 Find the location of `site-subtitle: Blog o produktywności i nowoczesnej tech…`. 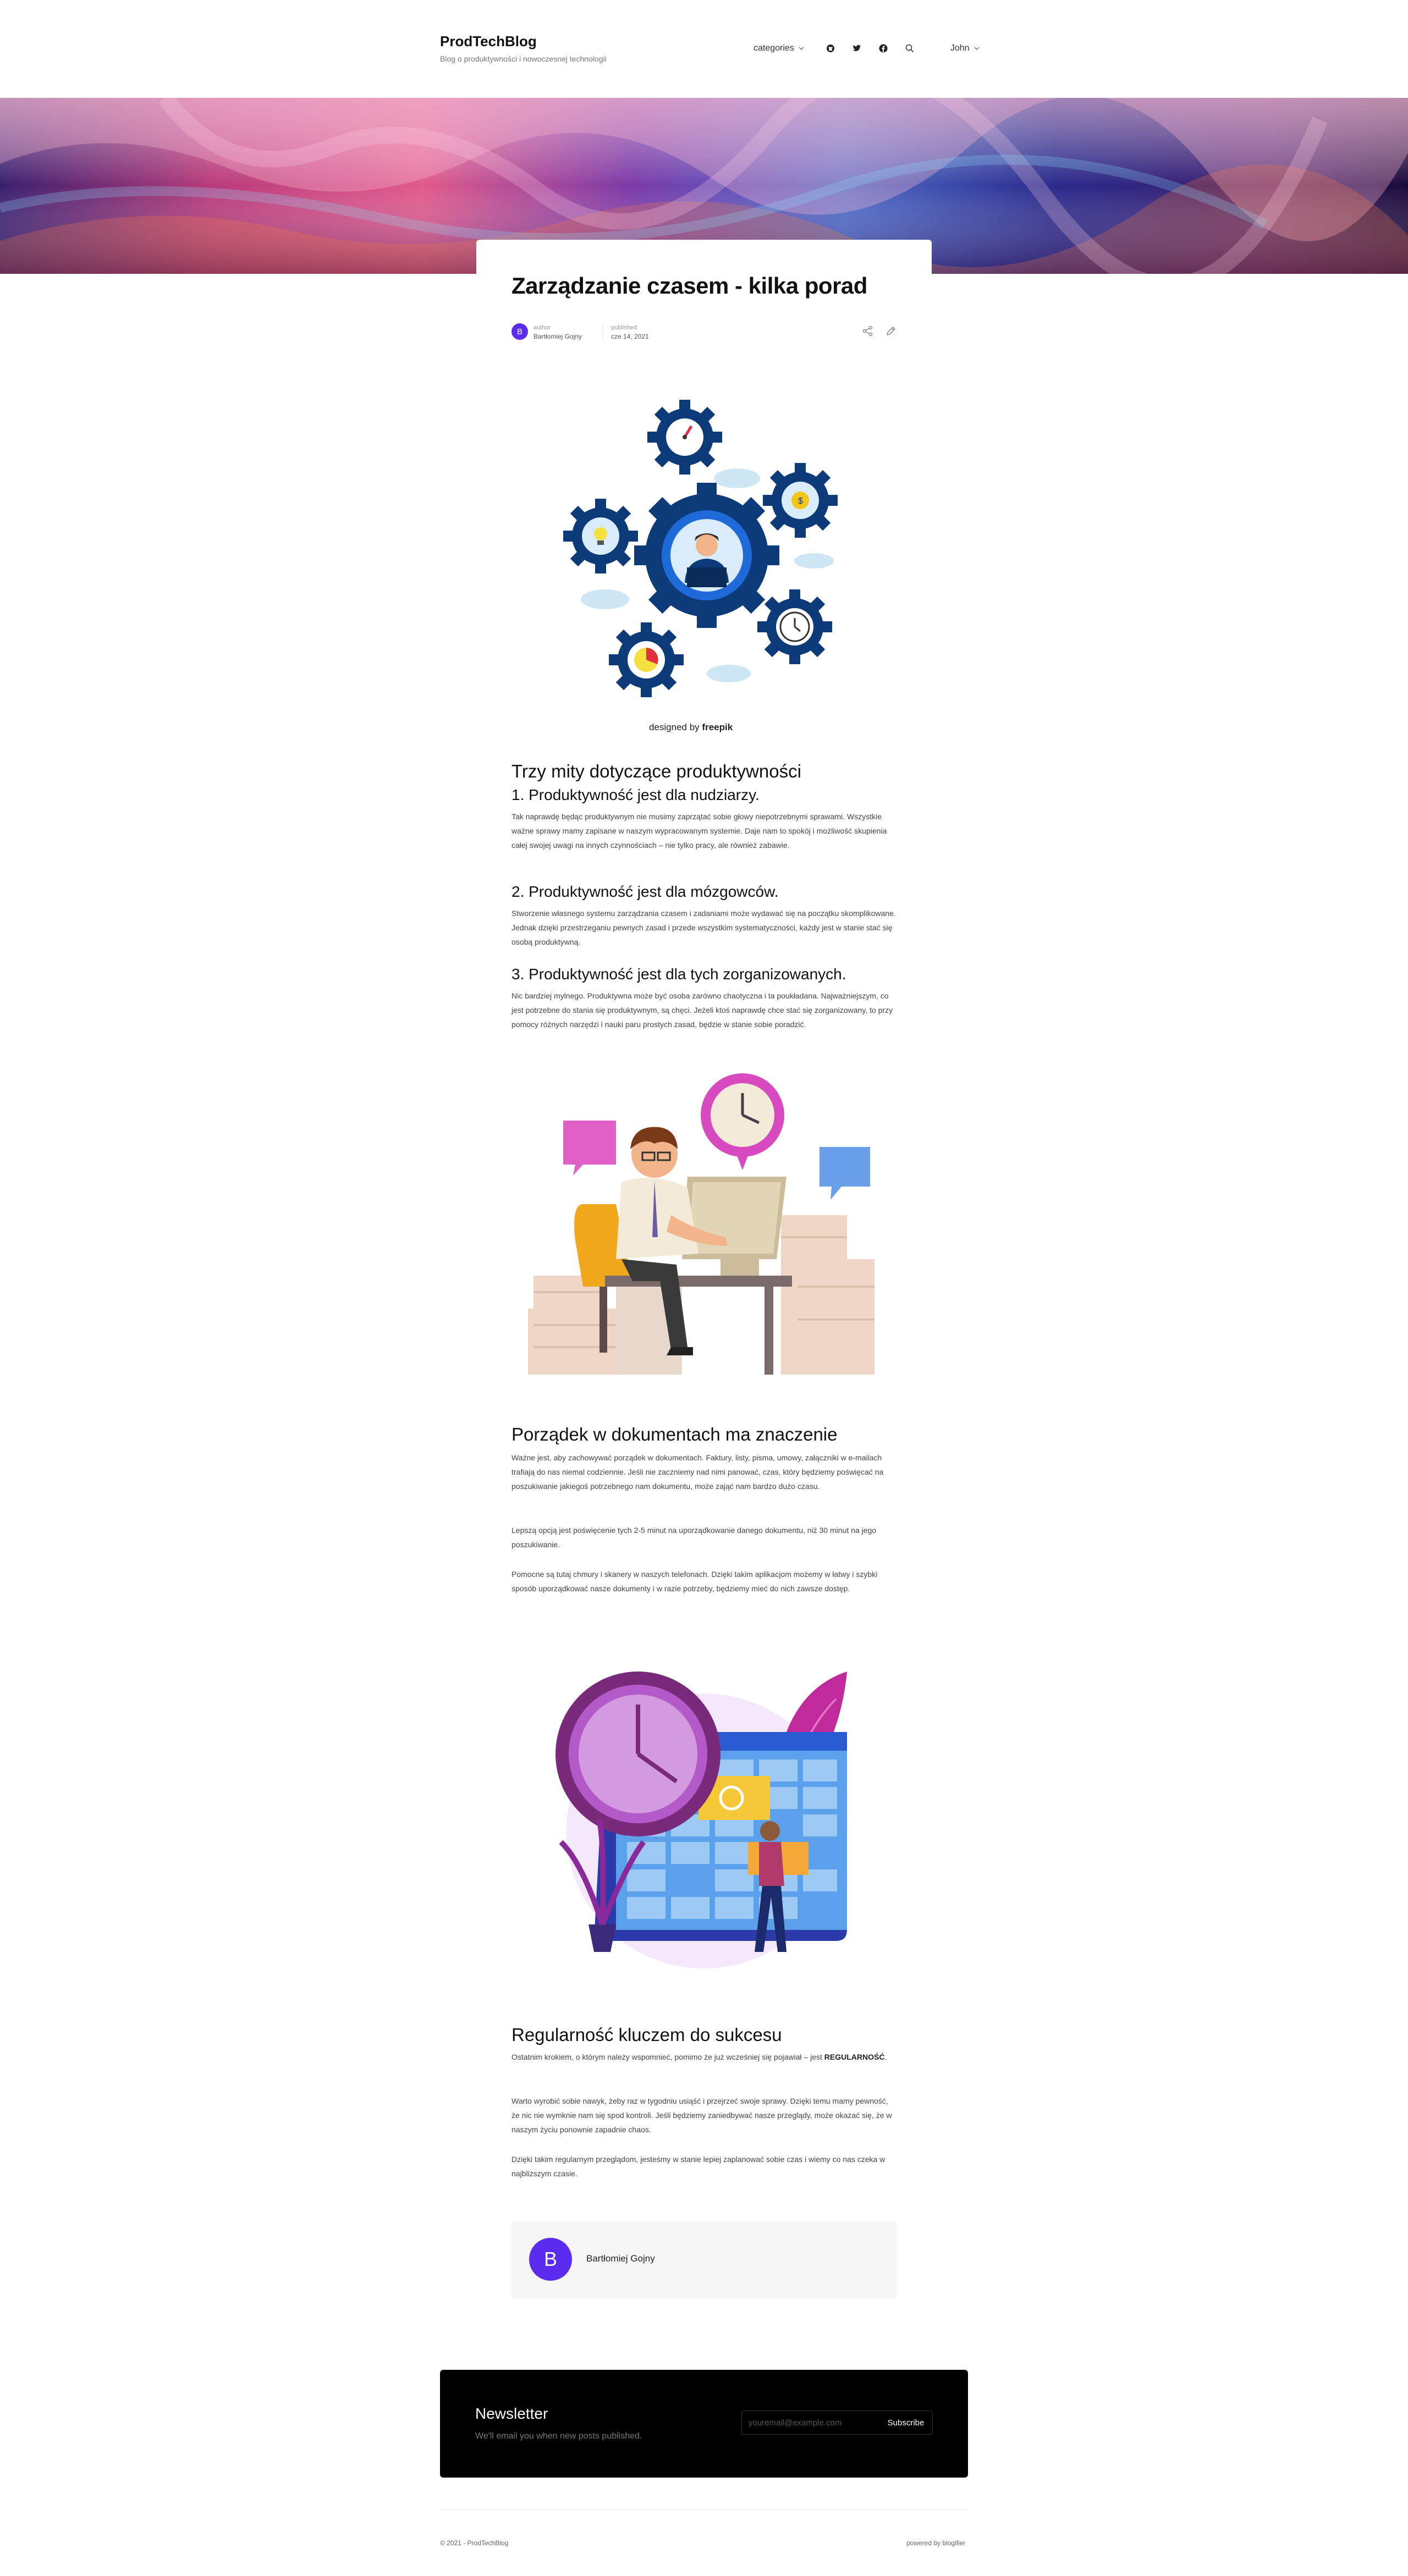

site-subtitle: Blog o produktywności i nowoczesnej tech… is located at coordinates (523, 58).